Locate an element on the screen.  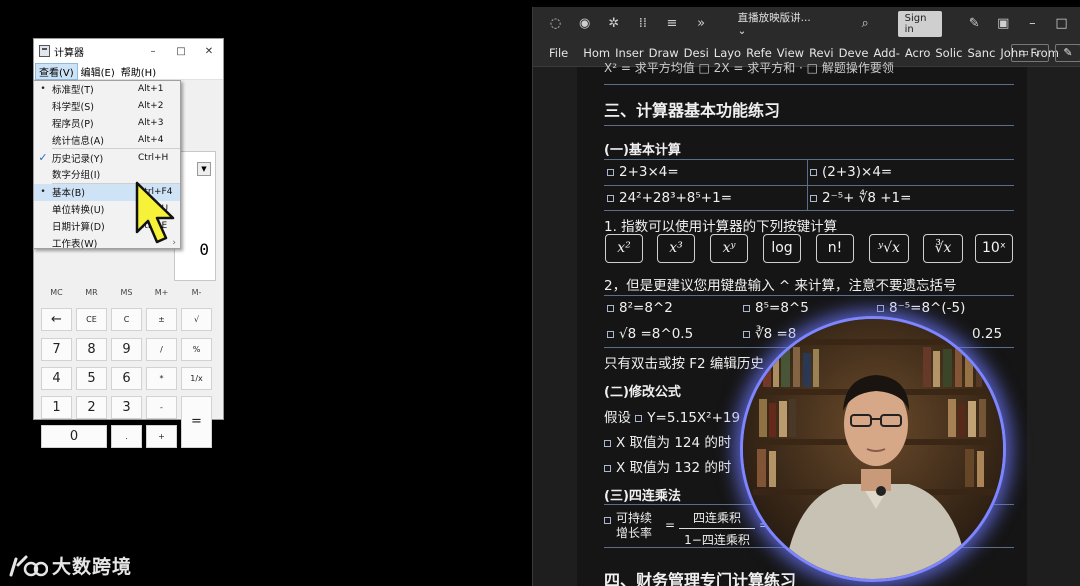
list-icon: ≡ is located at coordinates (671, 24).